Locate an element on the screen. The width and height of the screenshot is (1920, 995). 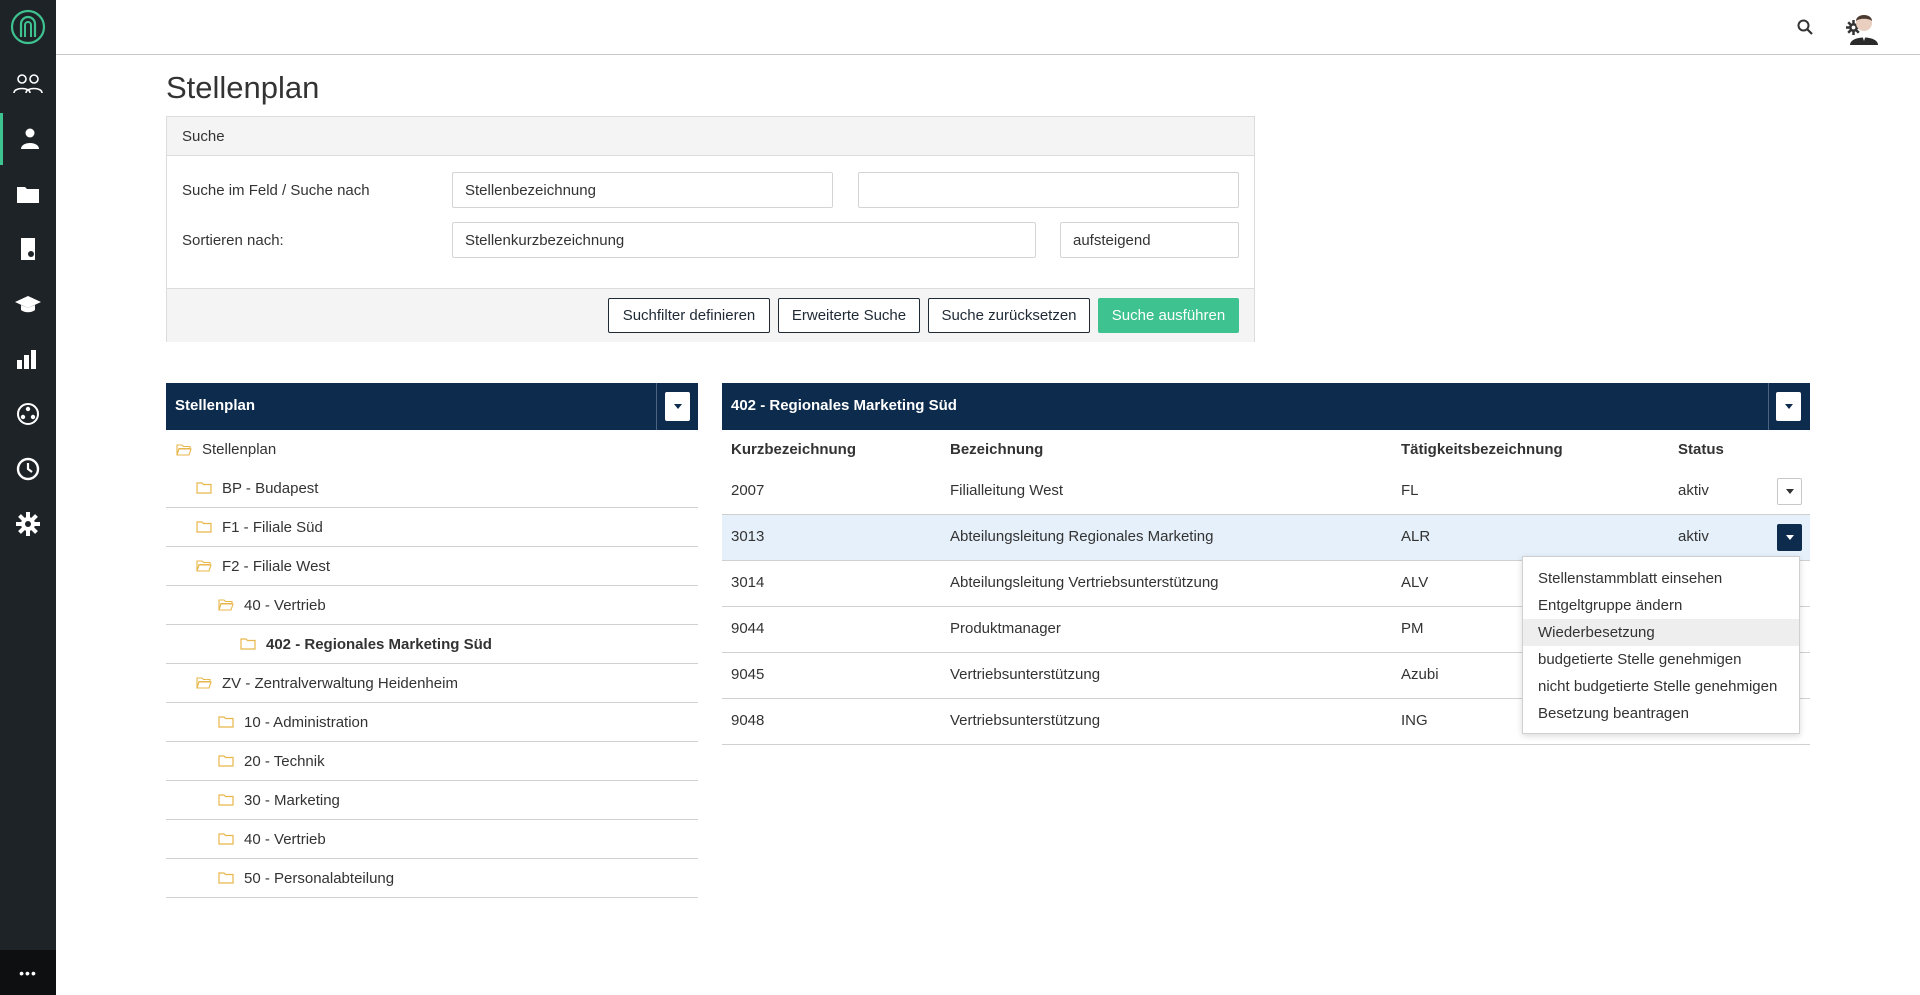
document-search-icon is located at coordinates (28, 249).